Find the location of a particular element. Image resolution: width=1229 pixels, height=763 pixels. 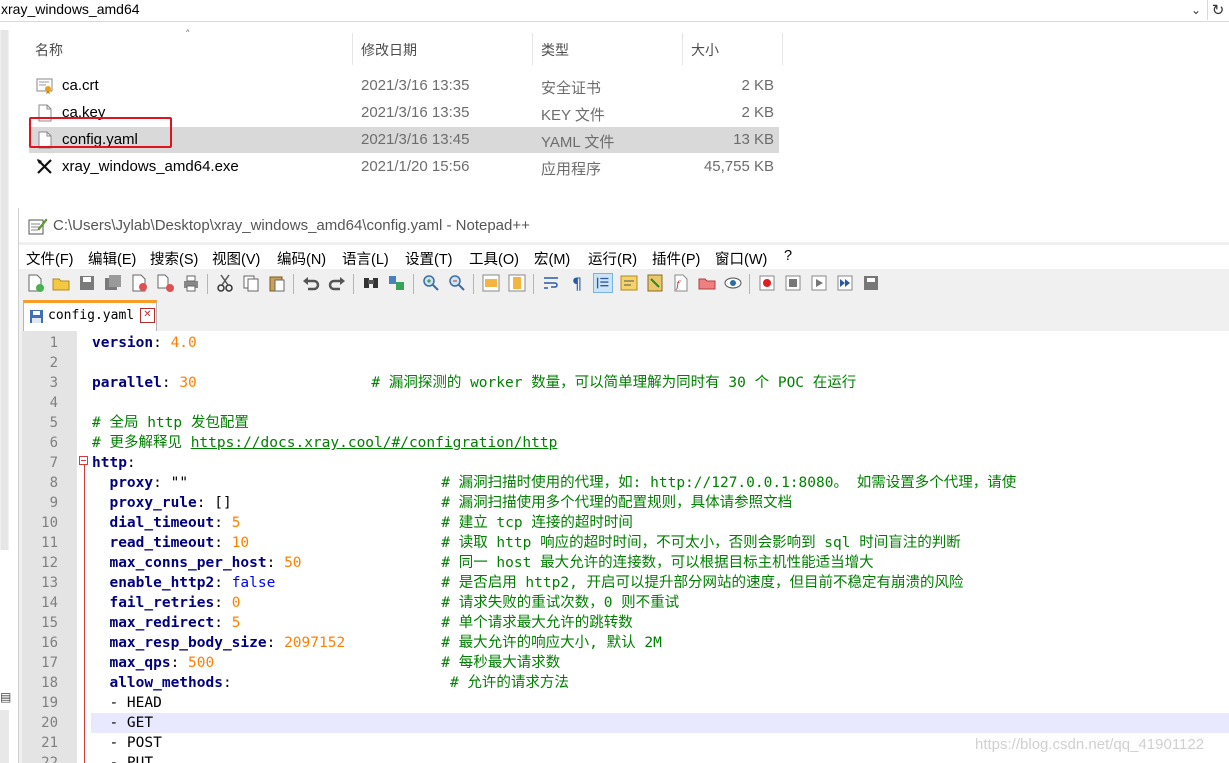

code-key: allow_methods is located at coordinates (166, 683).